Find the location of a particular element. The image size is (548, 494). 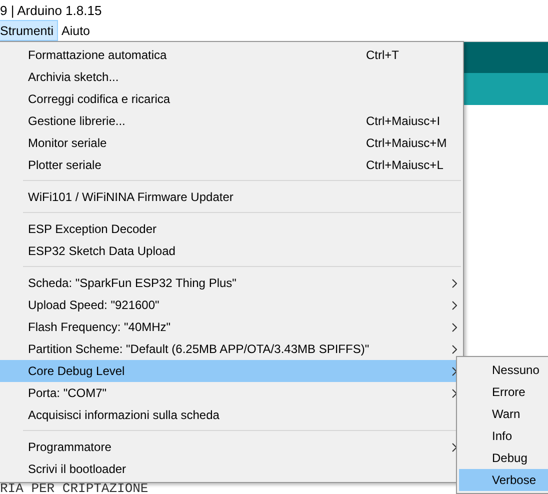

menu-item: Gestione librerie... Ctrl+Maiusc+I is located at coordinates (231, 121).